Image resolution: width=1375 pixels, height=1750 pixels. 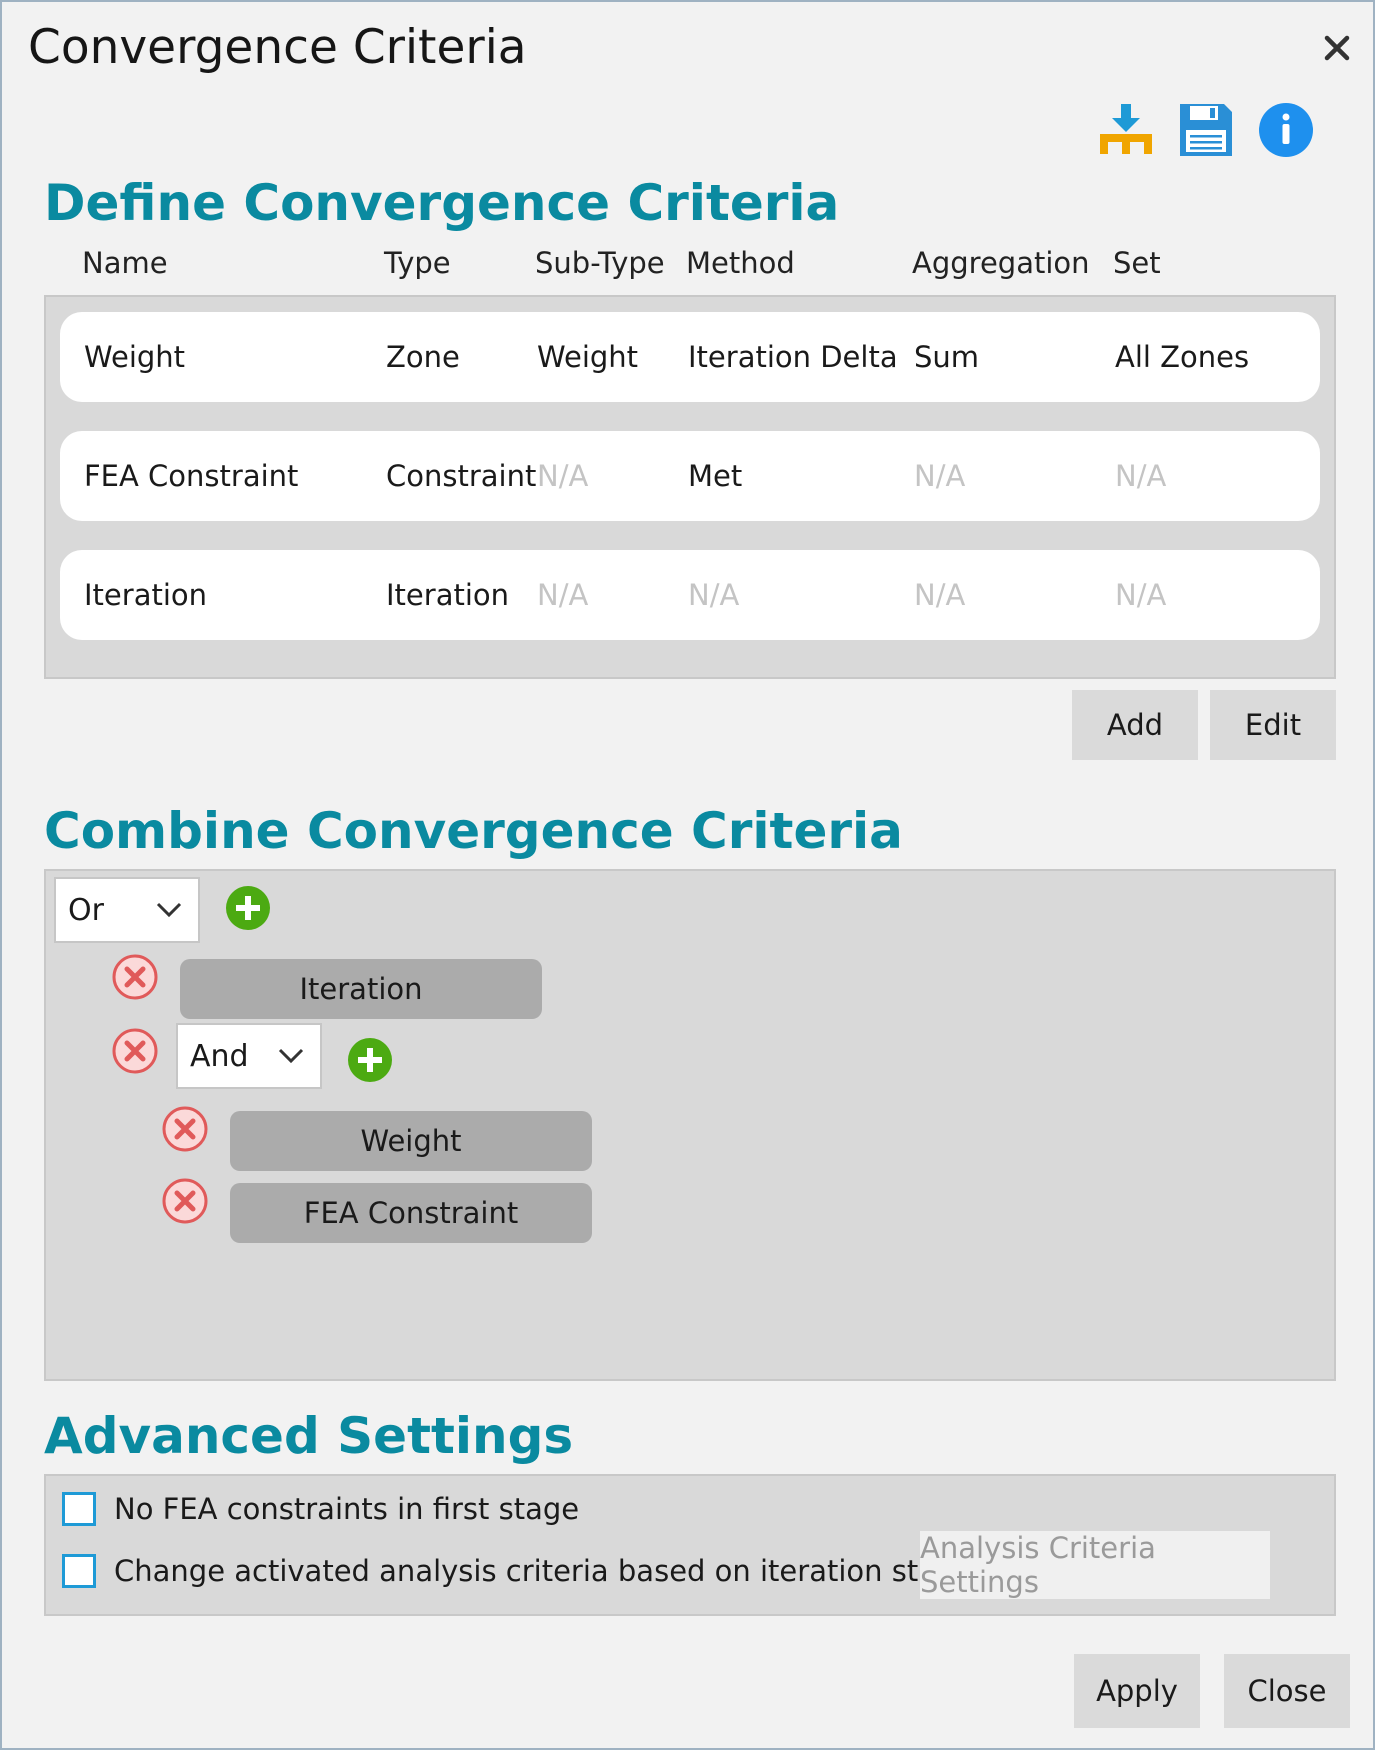 What do you see at coordinates (1206, 130) in the screenshot?
I see `save-icon` at bounding box center [1206, 130].